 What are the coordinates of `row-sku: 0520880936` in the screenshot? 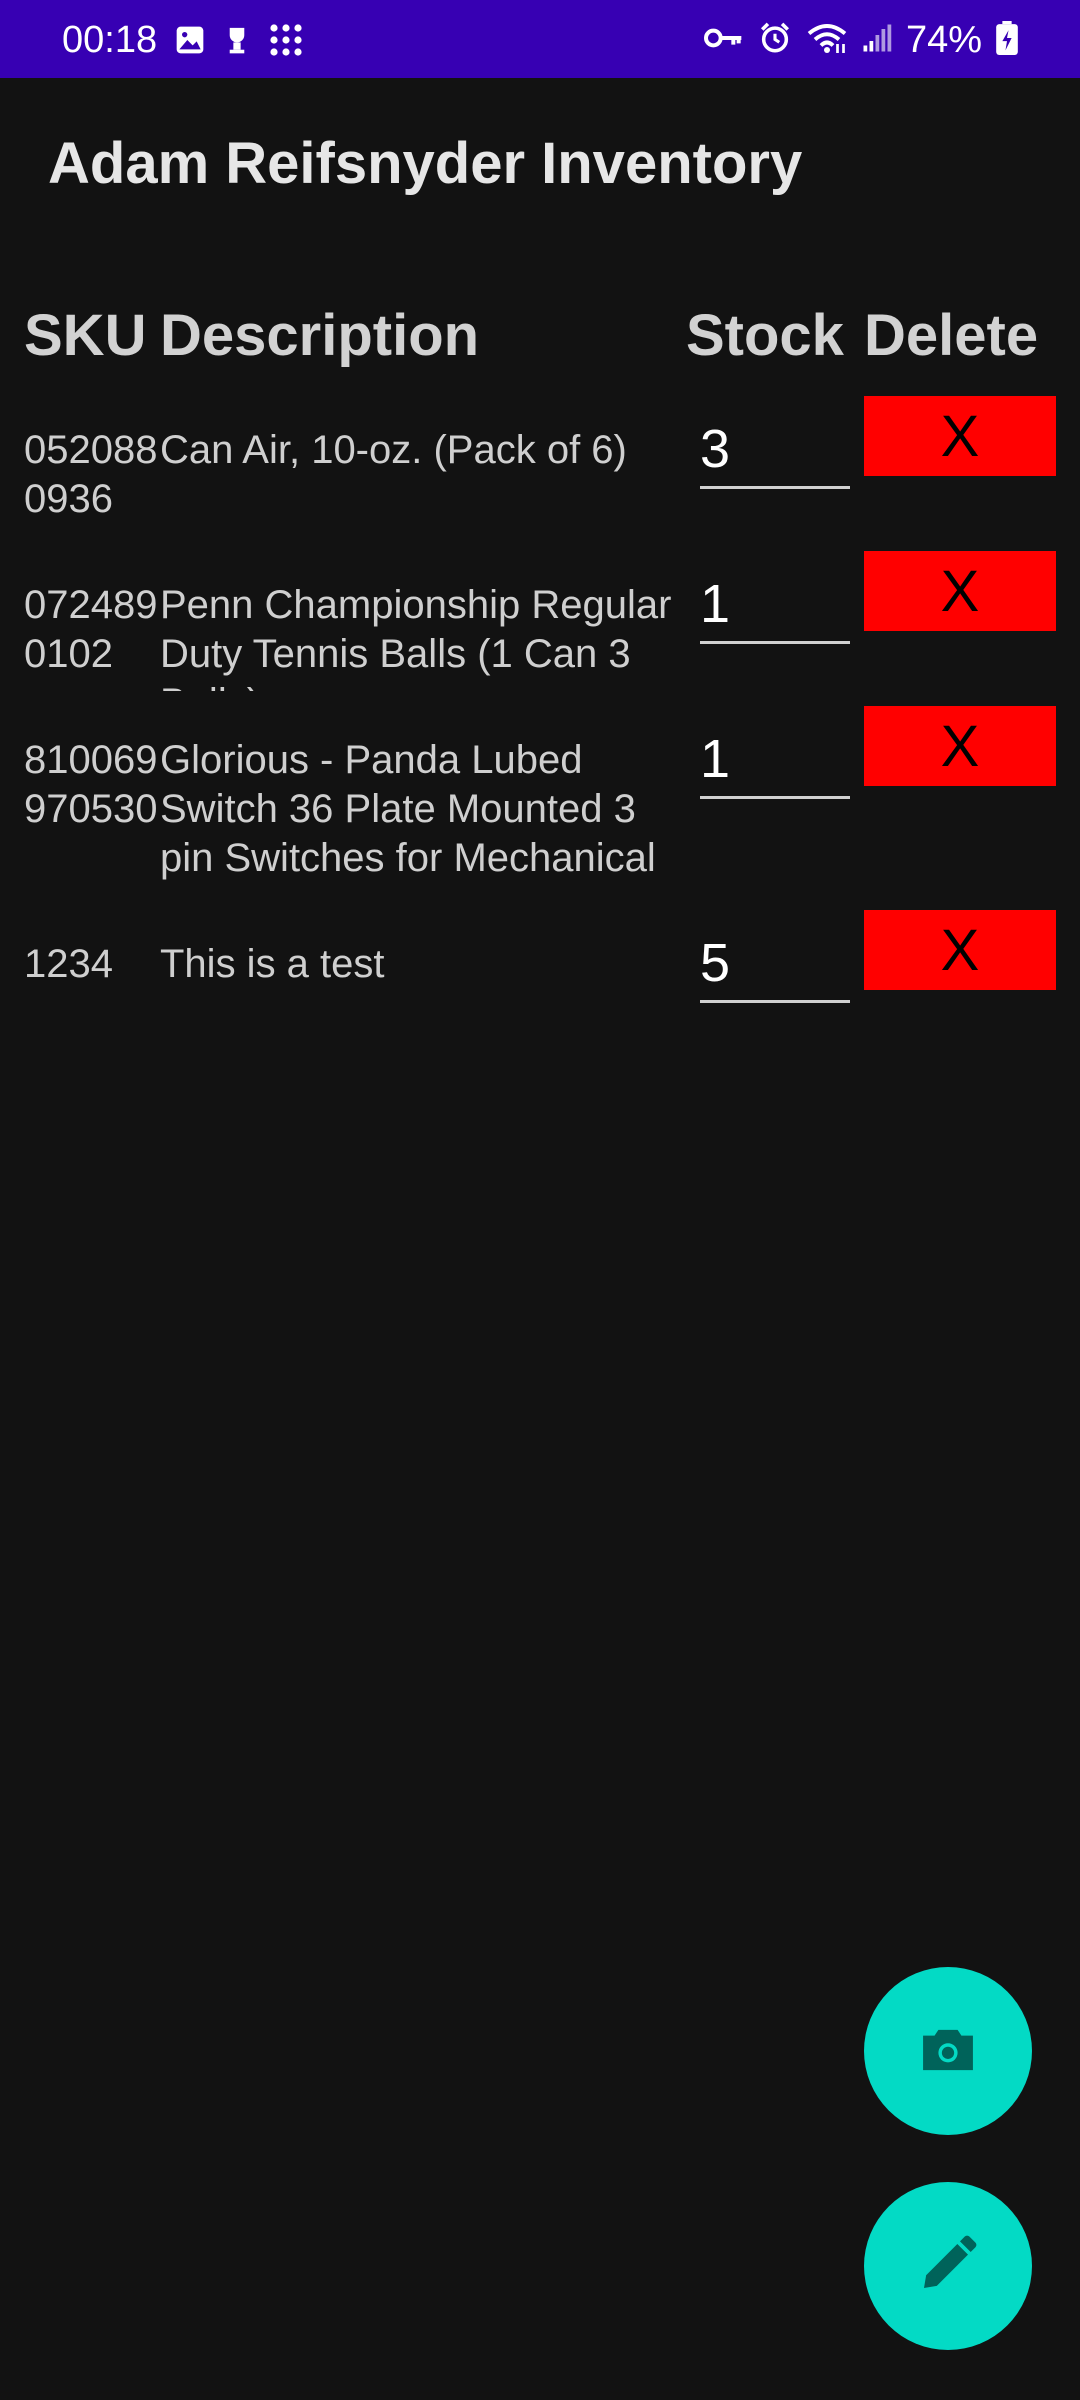 It's located at (91, 474).